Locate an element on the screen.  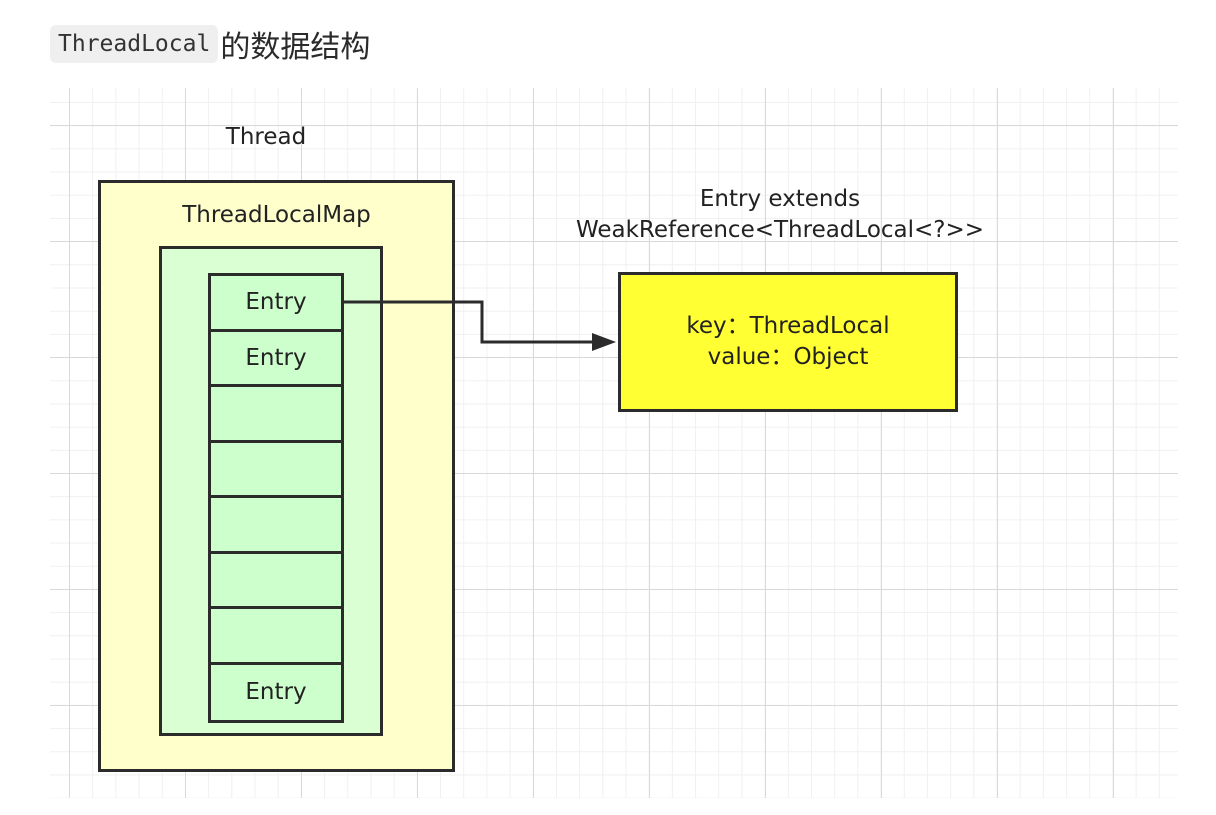
entry-detail-box: key：ThreadLocal value：Object is located at coordinates (788, 342).